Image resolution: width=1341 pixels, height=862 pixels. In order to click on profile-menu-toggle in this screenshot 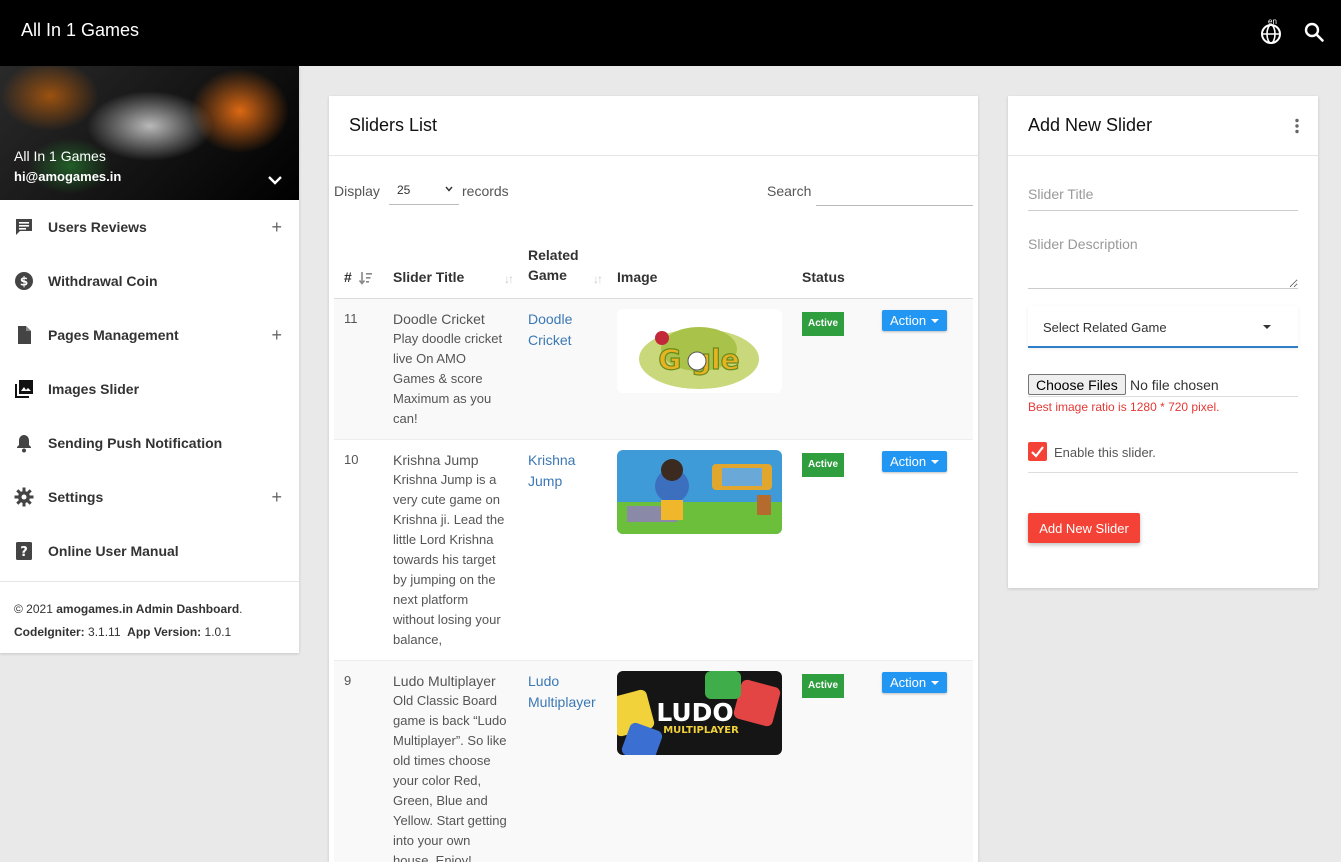, I will do `click(275, 180)`.